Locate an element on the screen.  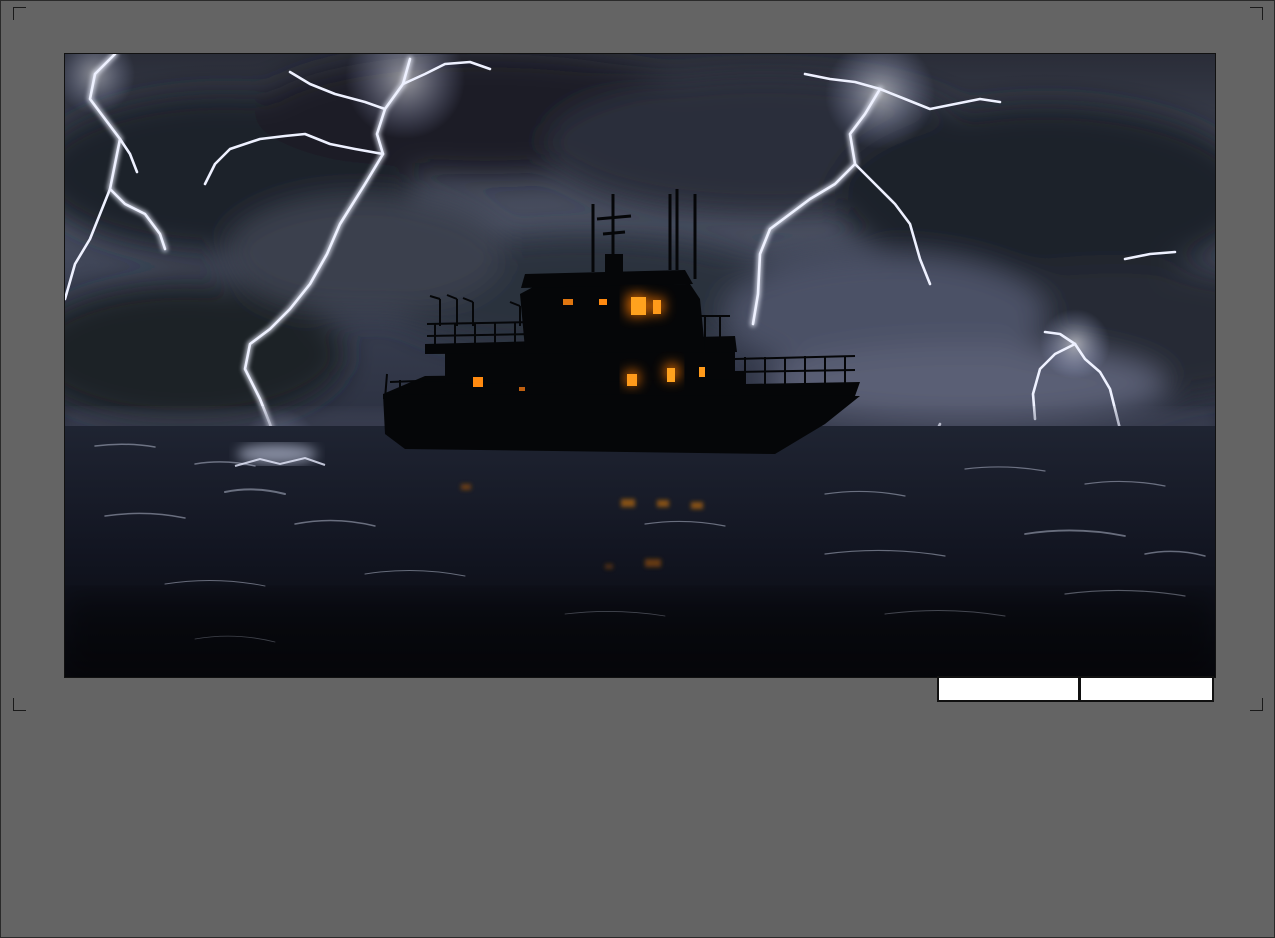
crop-mark-bottom-right is located at coordinates (1256, 704).